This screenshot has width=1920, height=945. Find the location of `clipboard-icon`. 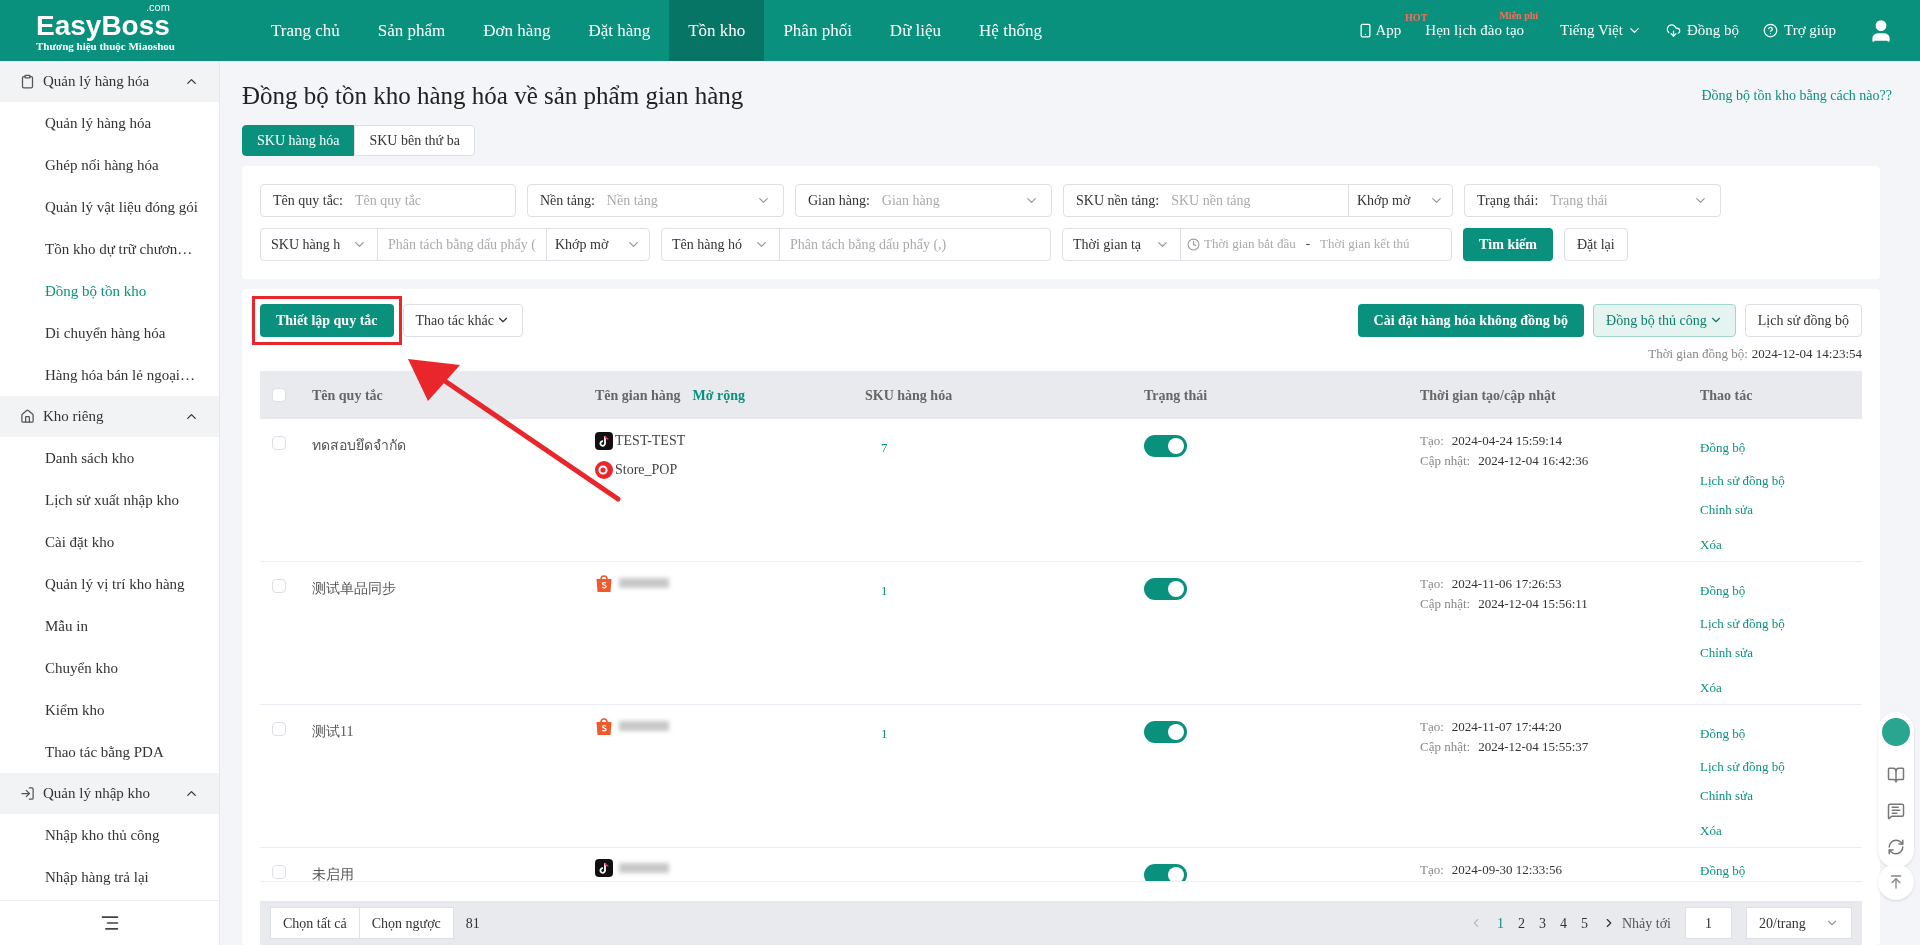

clipboard-icon is located at coordinates (27, 81).